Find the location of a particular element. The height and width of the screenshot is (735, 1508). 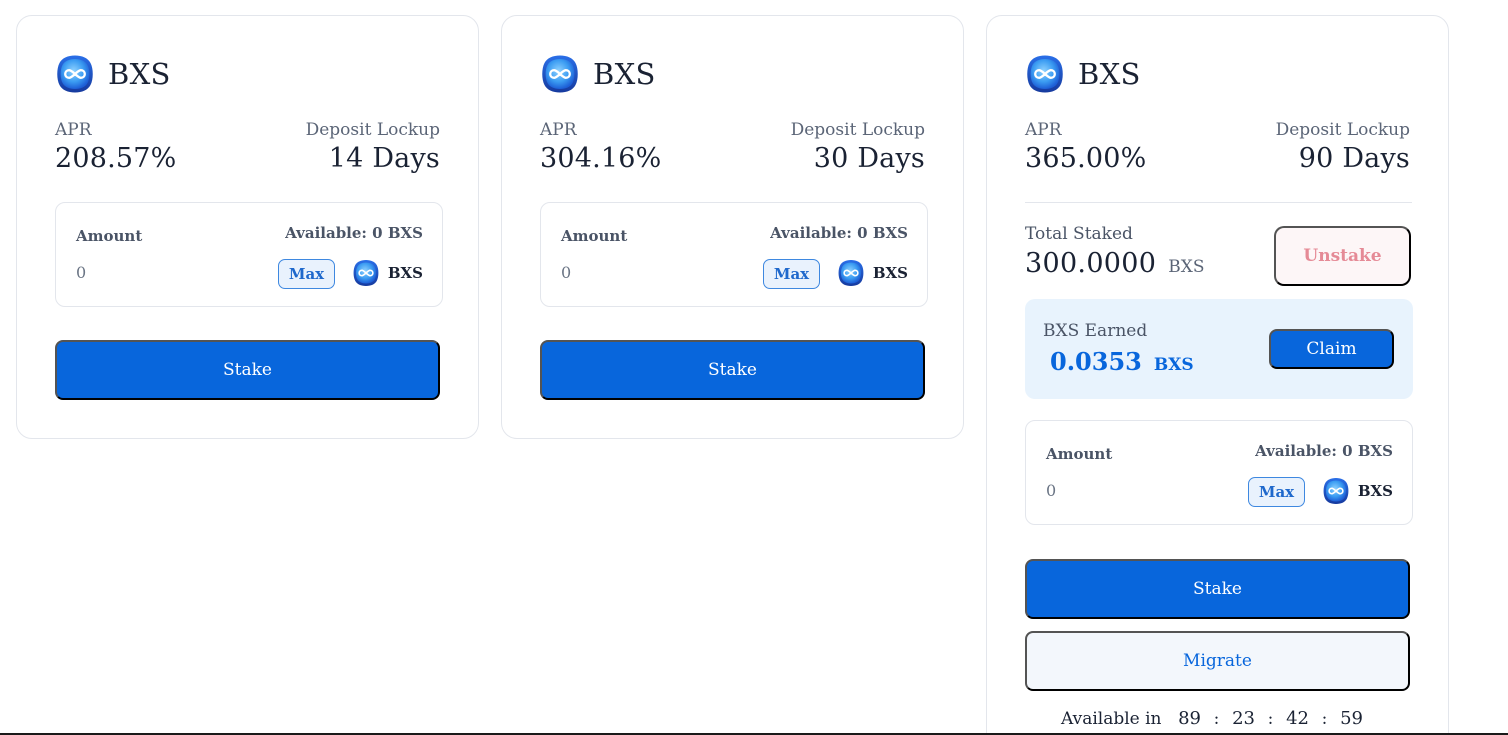

lockup-stat: Deposit Lockup 90 Days is located at coordinates (1343, 147).